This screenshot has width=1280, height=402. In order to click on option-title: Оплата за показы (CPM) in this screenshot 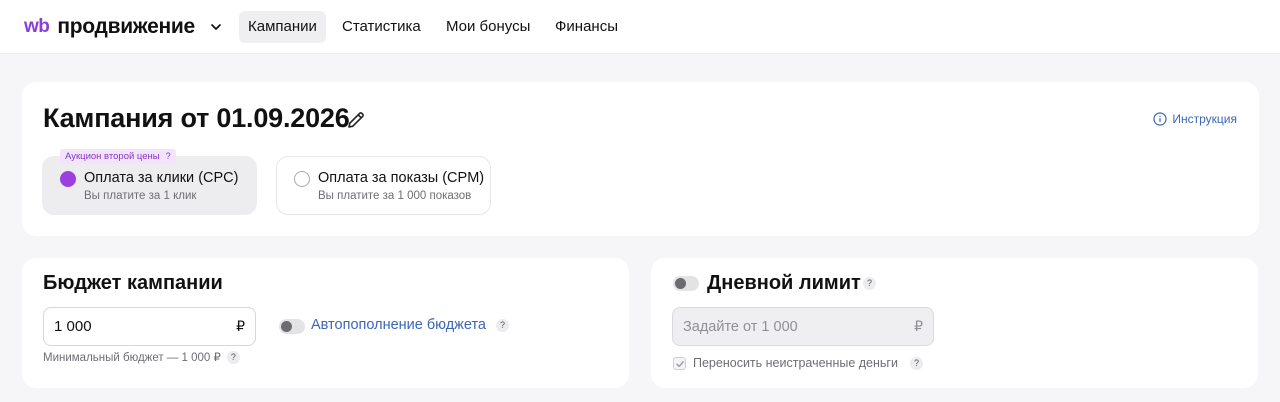, I will do `click(401, 178)`.